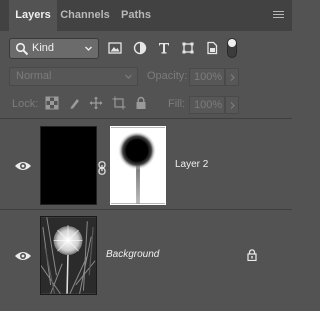  I want to click on image-filter-icon, so click(115, 48).